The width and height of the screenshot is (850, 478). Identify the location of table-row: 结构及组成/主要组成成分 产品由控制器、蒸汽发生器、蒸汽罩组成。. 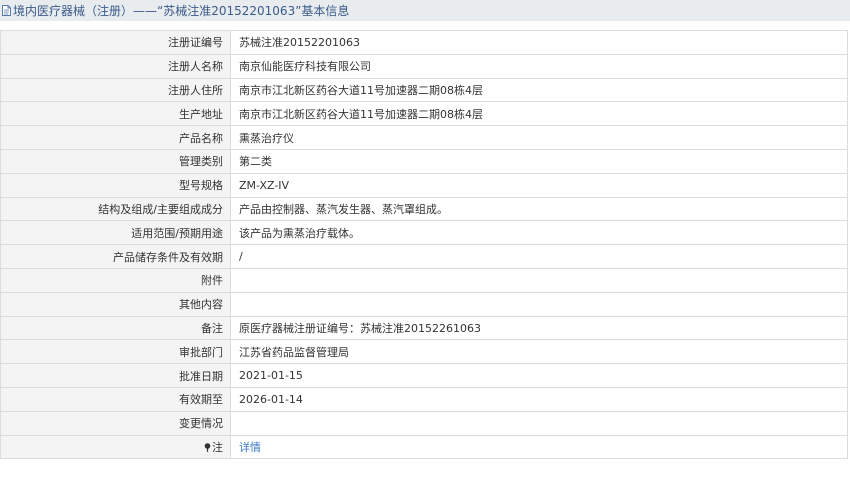
(424, 209).